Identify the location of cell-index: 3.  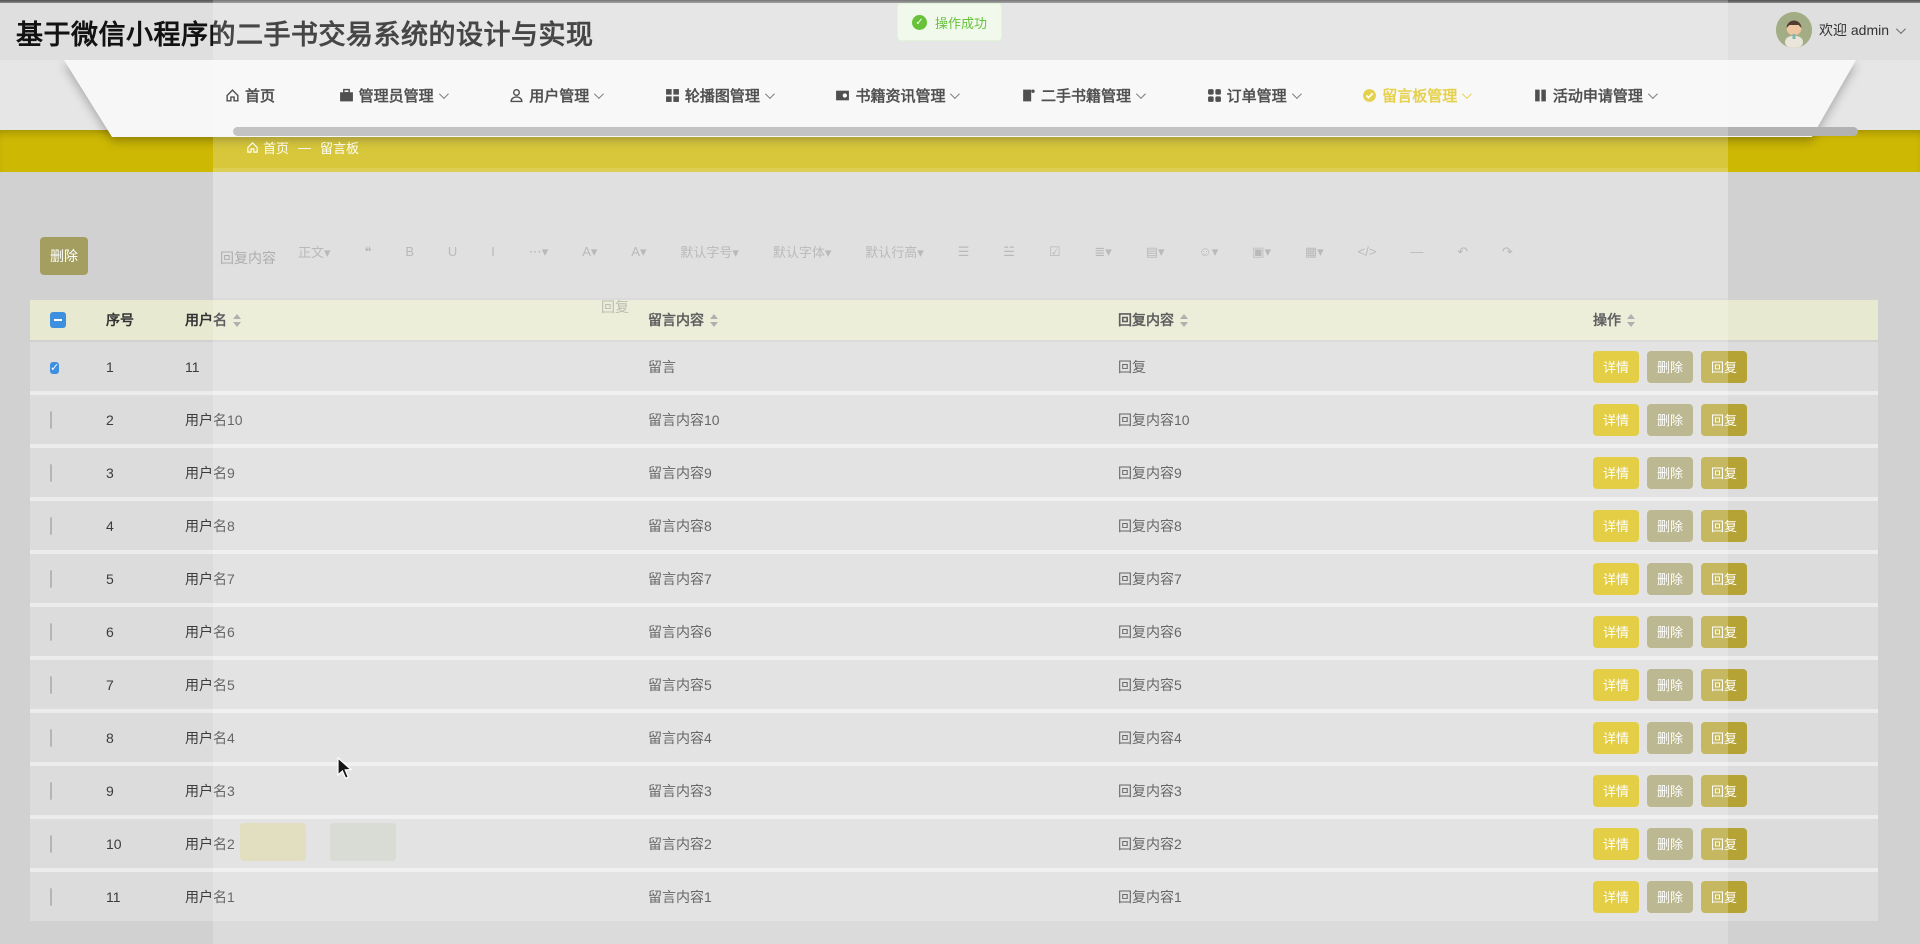
(110, 472).